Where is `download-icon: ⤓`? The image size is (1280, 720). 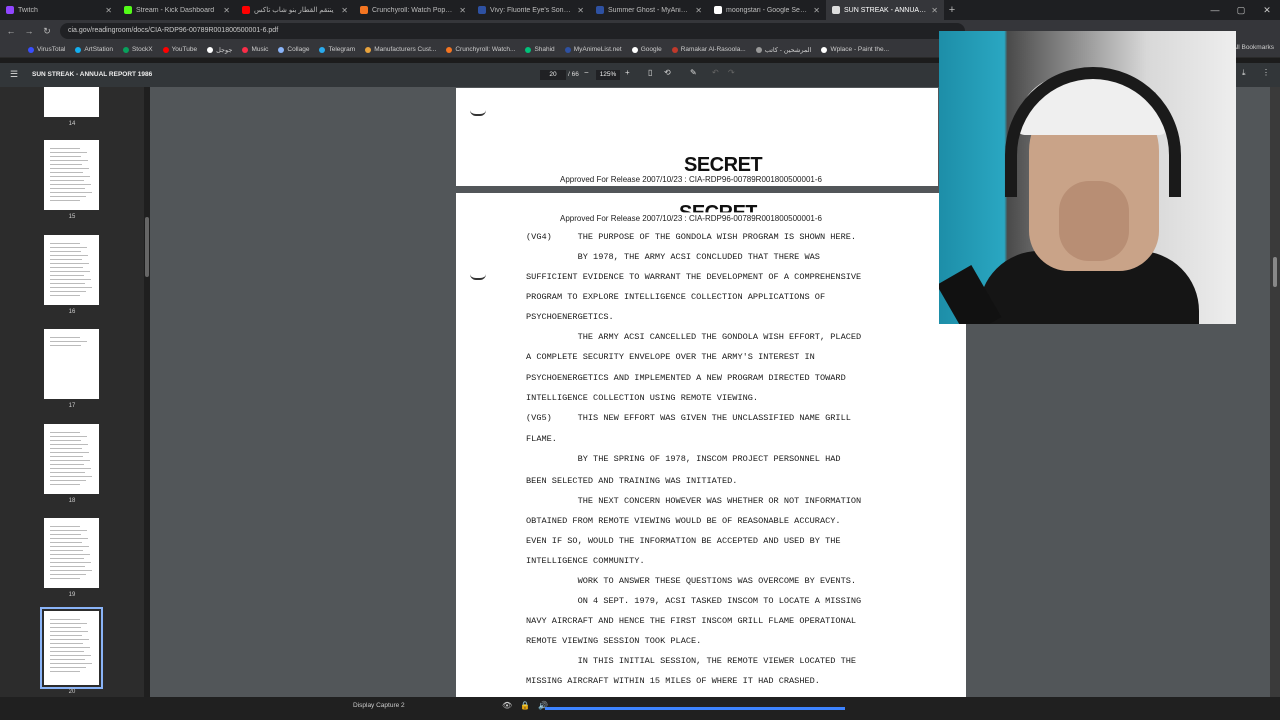
download-icon: ⤓ is located at coordinates (1244, 73).